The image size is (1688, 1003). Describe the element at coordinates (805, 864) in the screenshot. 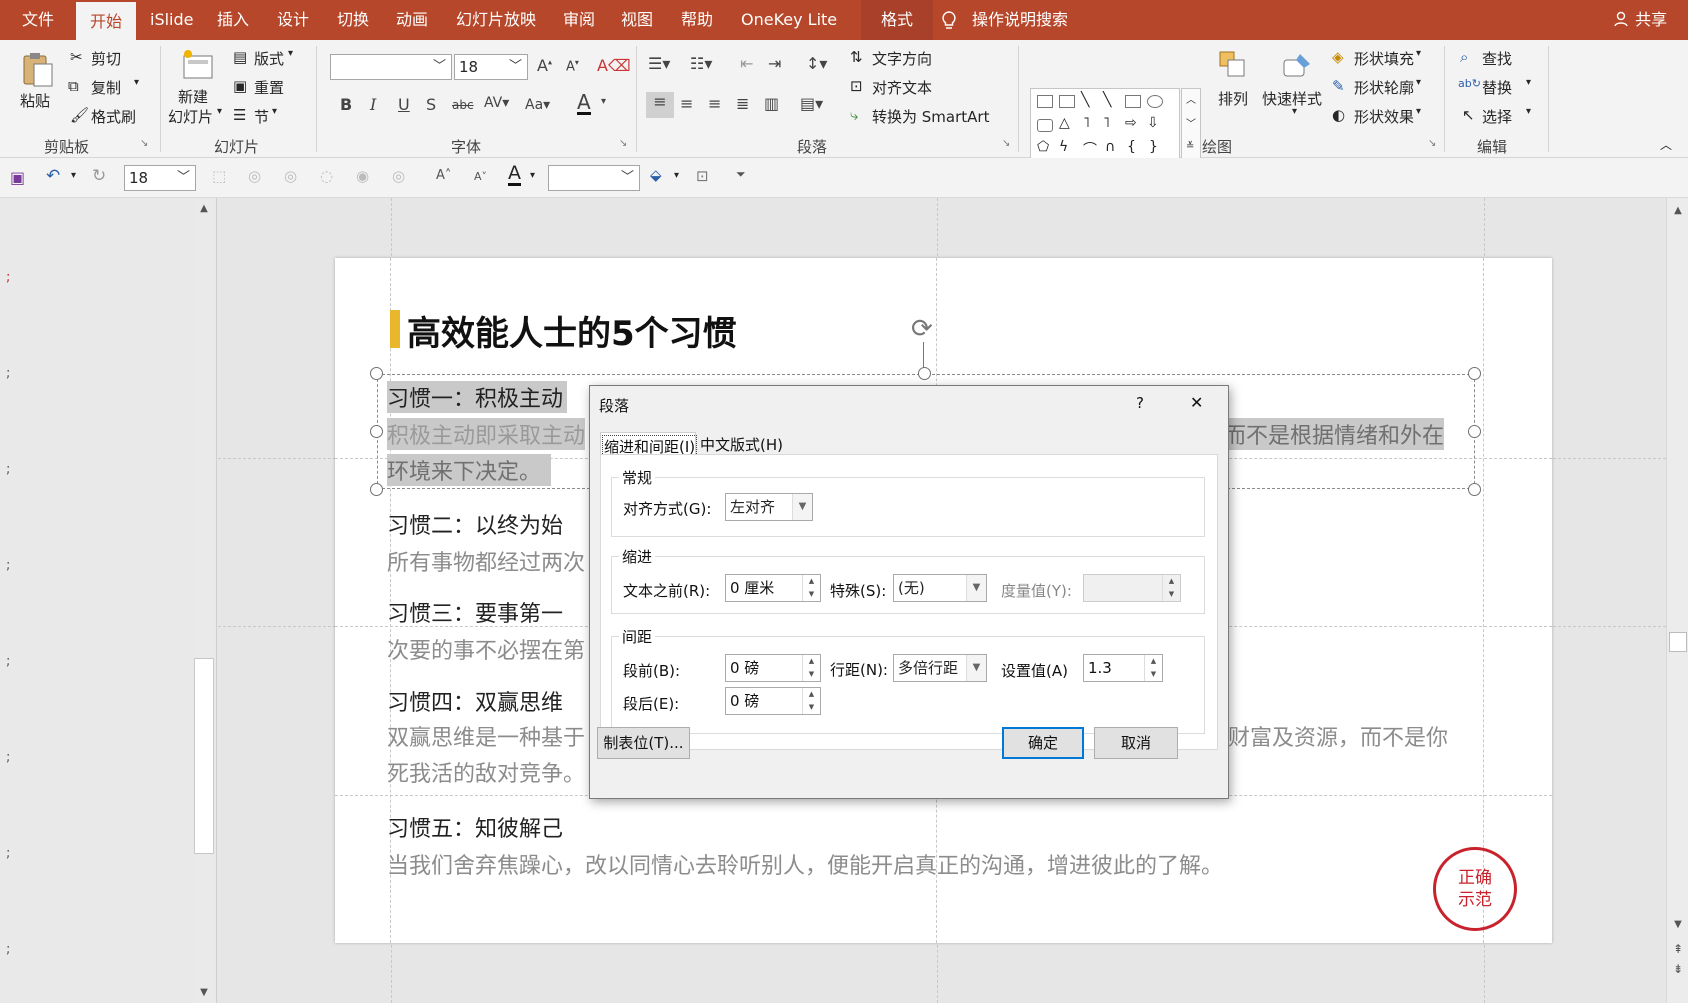

I see `habit-5-desc: 当我们舍弃焦躁心，改以同情心去聆听别人，便能开启真正的沟通，增进彼此的了解。` at that location.